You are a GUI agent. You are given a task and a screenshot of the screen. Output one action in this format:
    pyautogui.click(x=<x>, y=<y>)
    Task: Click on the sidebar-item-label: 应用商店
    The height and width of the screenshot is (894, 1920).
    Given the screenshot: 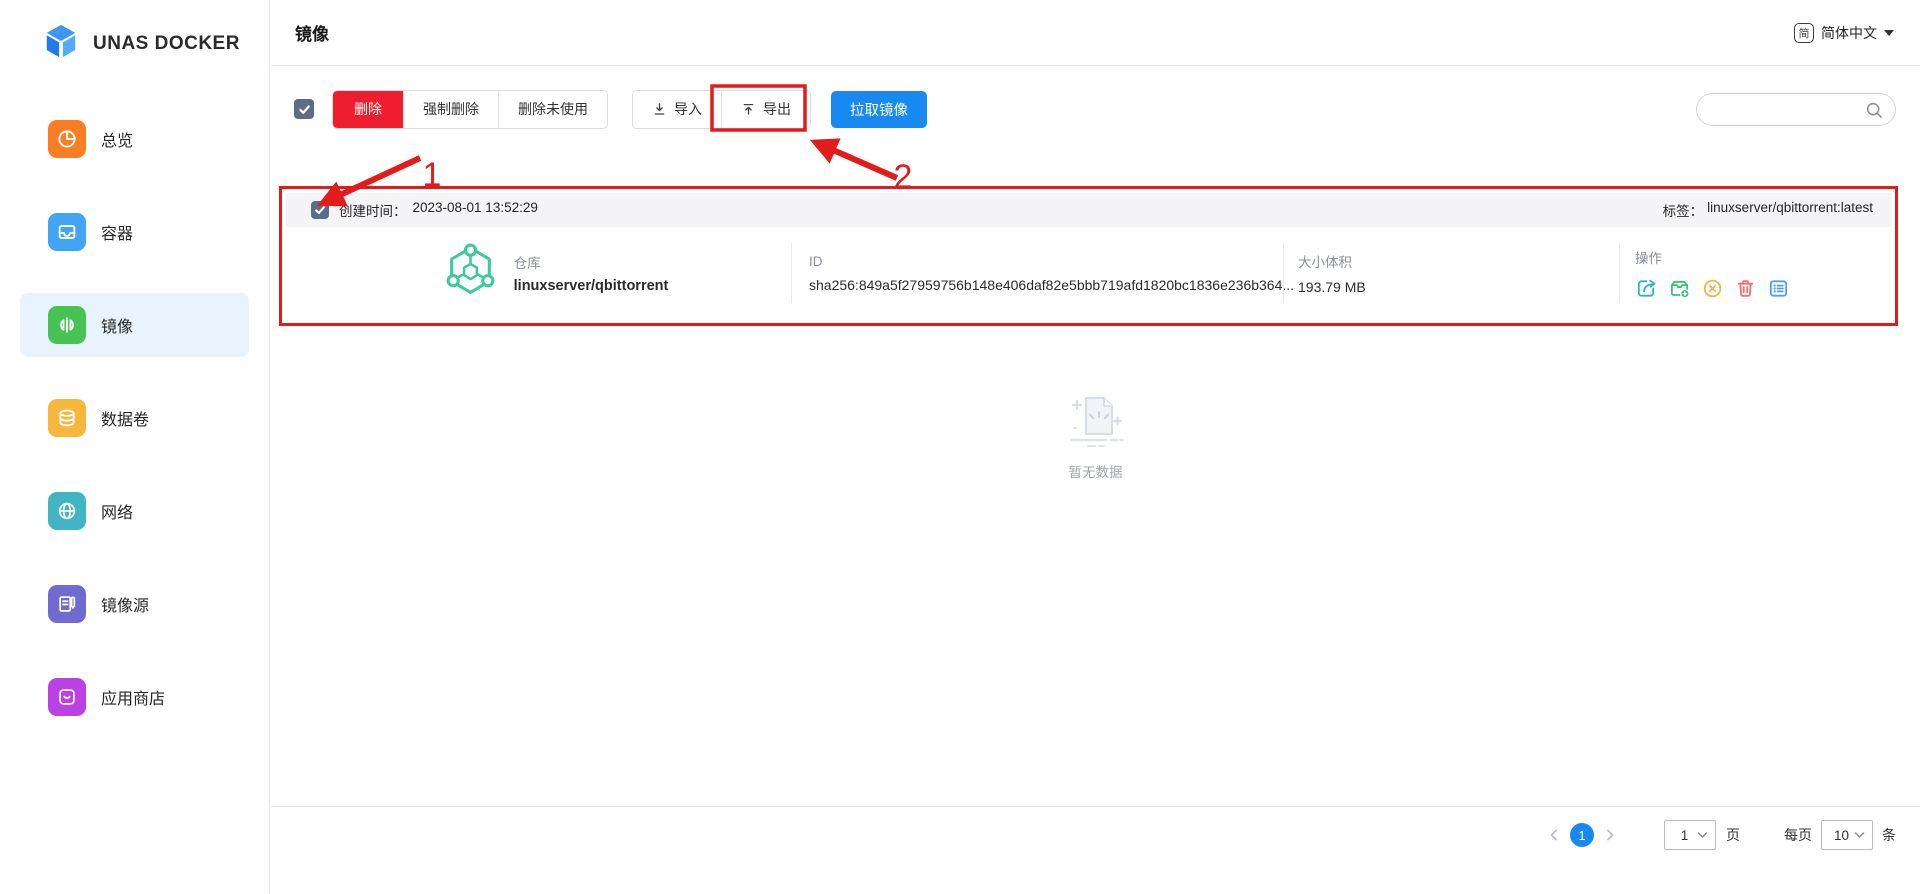 What is the action you would take?
    pyautogui.click(x=133, y=699)
    